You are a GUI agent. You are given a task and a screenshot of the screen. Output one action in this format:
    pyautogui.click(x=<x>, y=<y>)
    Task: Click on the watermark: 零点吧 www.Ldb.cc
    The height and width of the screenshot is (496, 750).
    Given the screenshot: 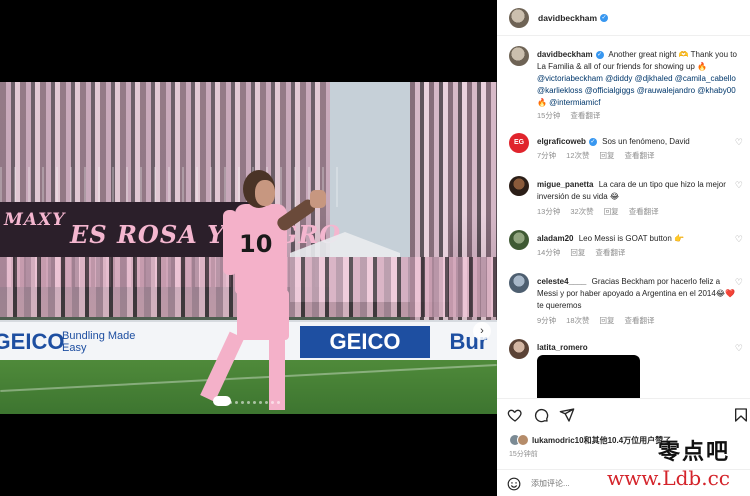 What is the action you would take?
    pyautogui.click(x=668, y=462)
    